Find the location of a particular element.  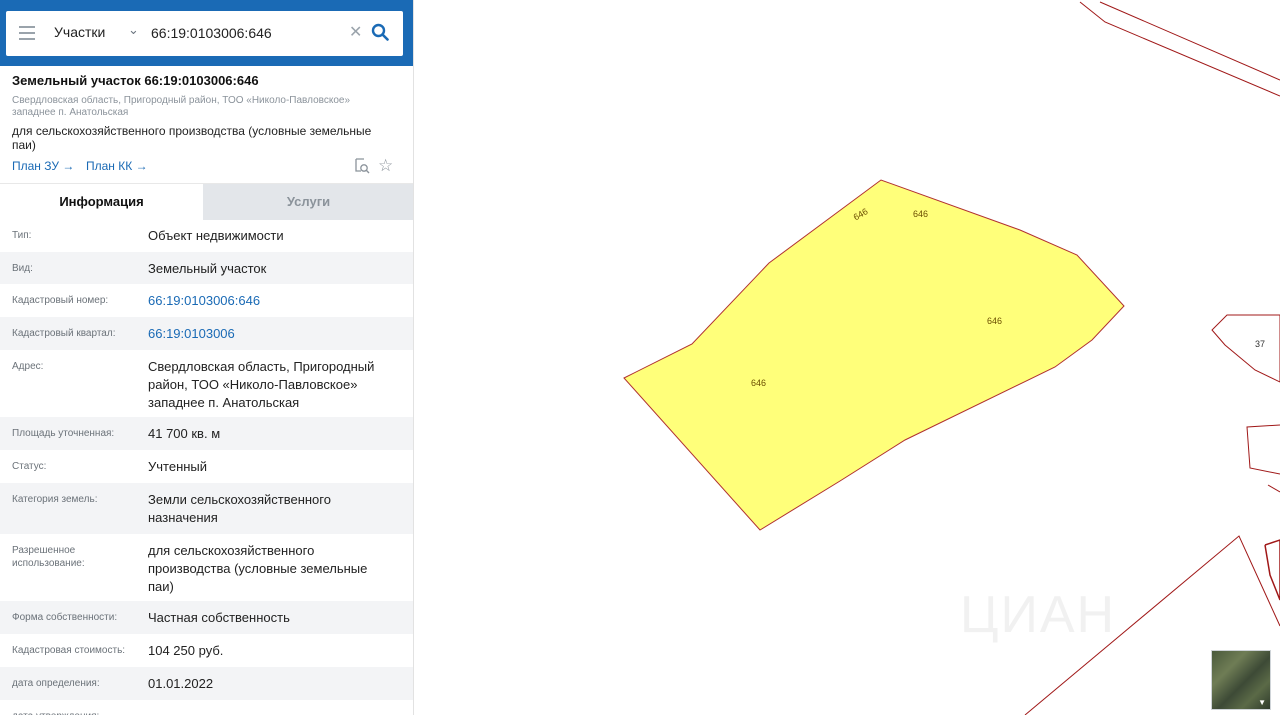

property-row-status: Статус: Учтенный is located at coordinates (206, 466).